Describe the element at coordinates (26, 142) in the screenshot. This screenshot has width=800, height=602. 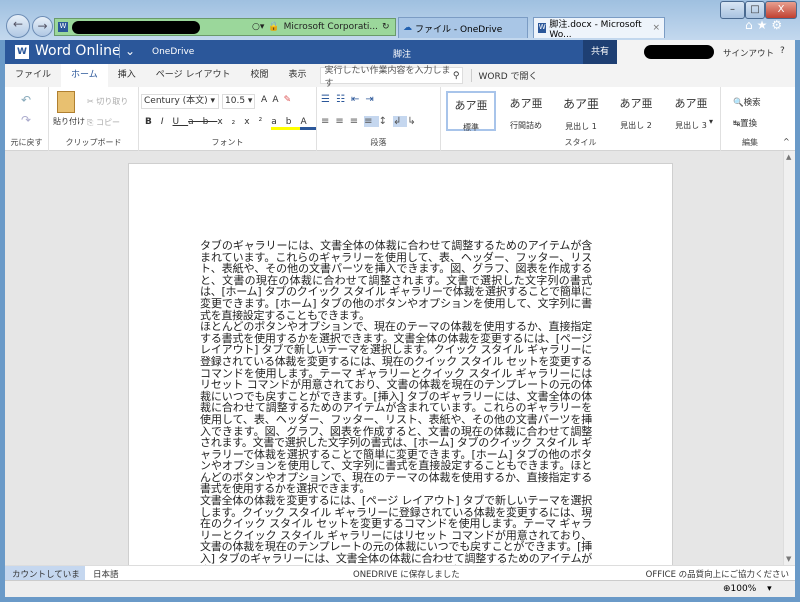
I see `undo-group-label: 元に戻す` at that location.